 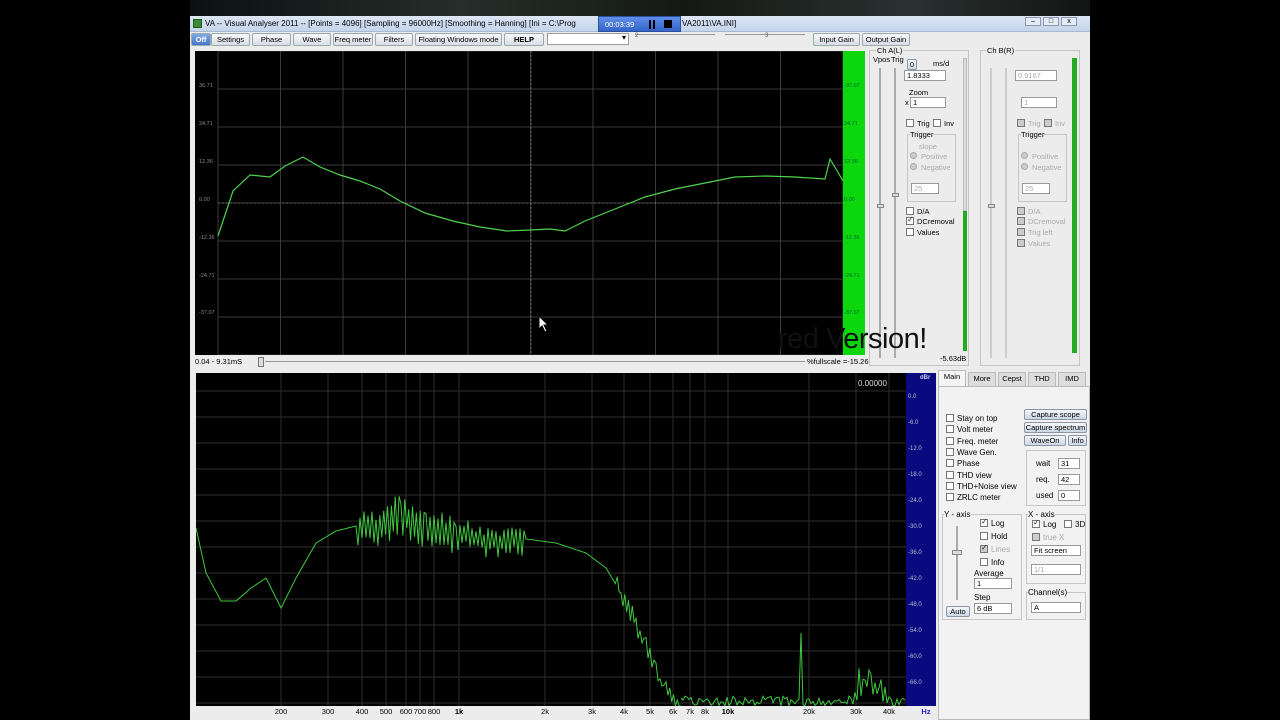 I want to click on close-icon: x, so click(x=1069, y=21).